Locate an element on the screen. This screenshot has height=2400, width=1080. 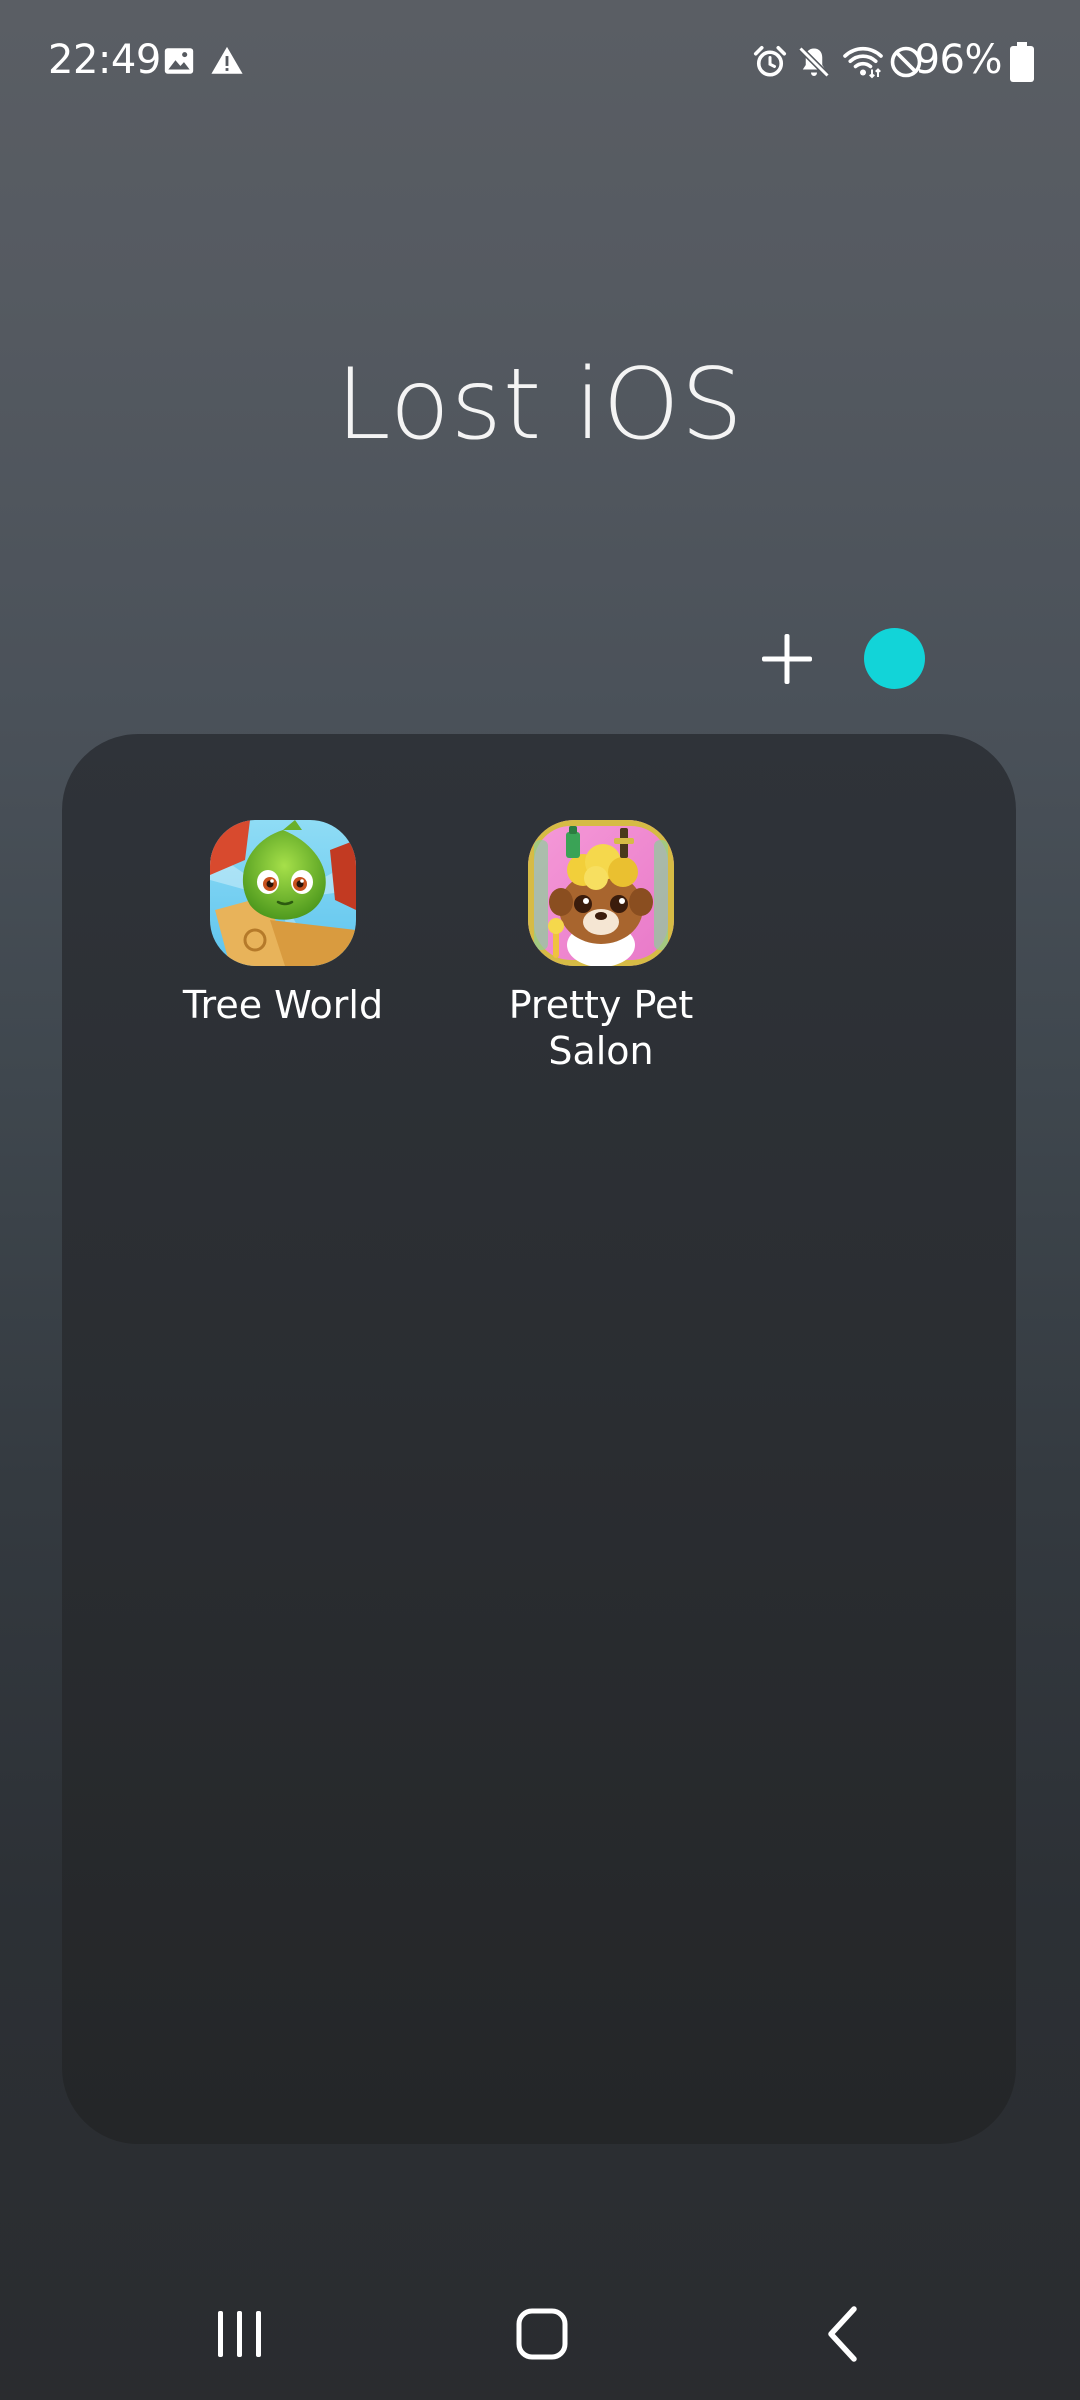
recents-button is located at coordinates (240, 2334).